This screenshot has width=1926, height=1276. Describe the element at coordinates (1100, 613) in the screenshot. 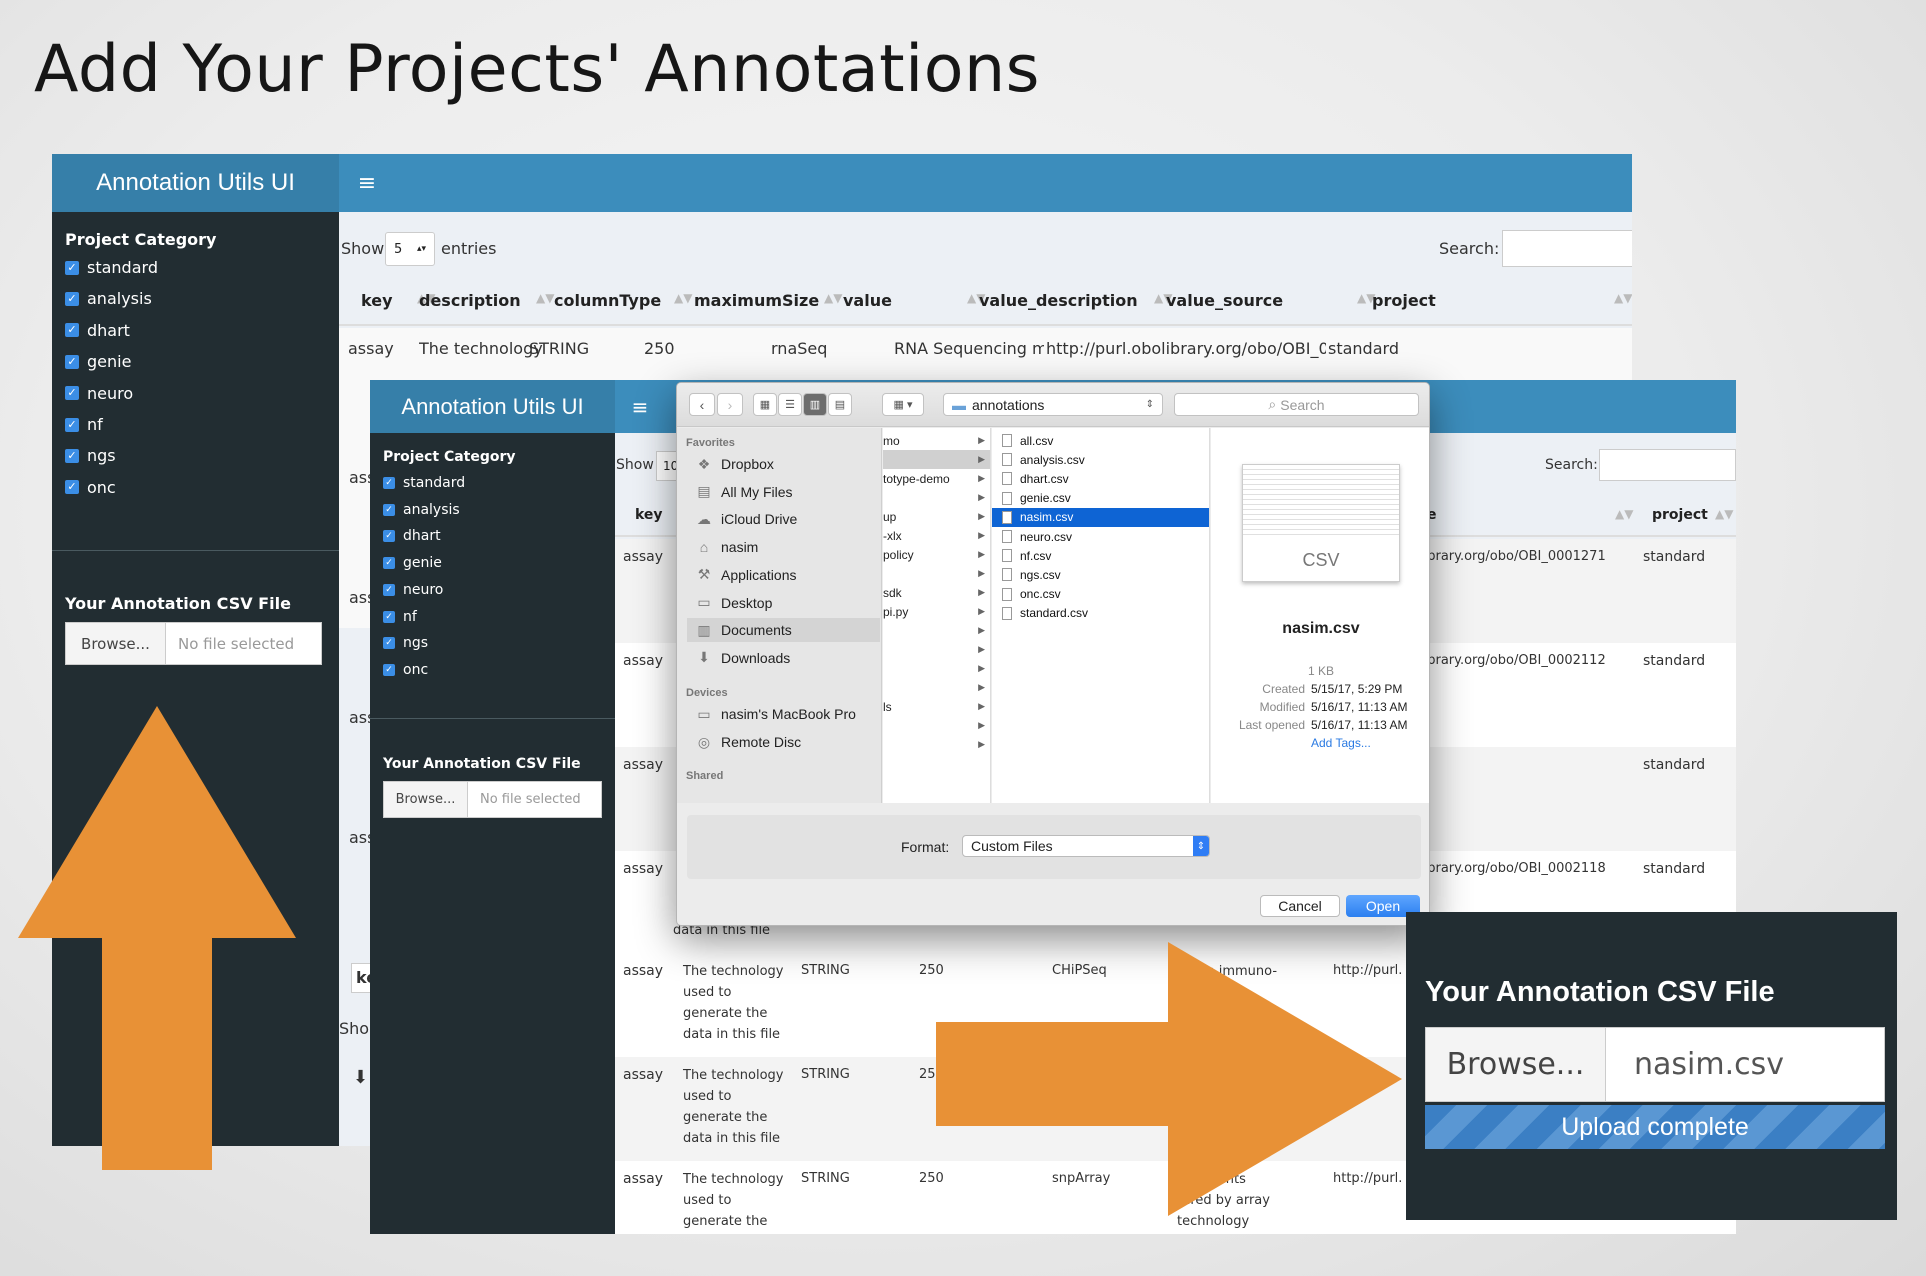

I see `file-item: standard.csv` at that location.